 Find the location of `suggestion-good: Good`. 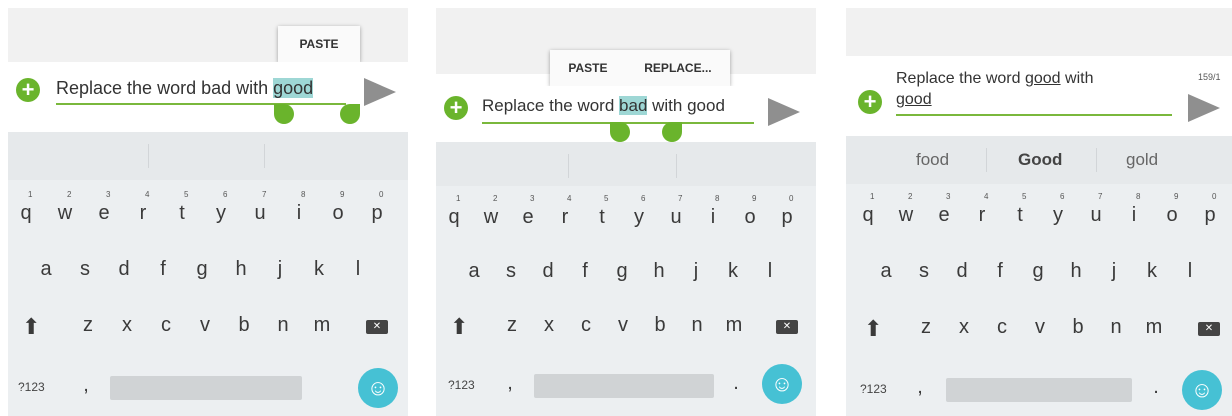

suggestion-good: Good is located at coordinates (1040, 160).